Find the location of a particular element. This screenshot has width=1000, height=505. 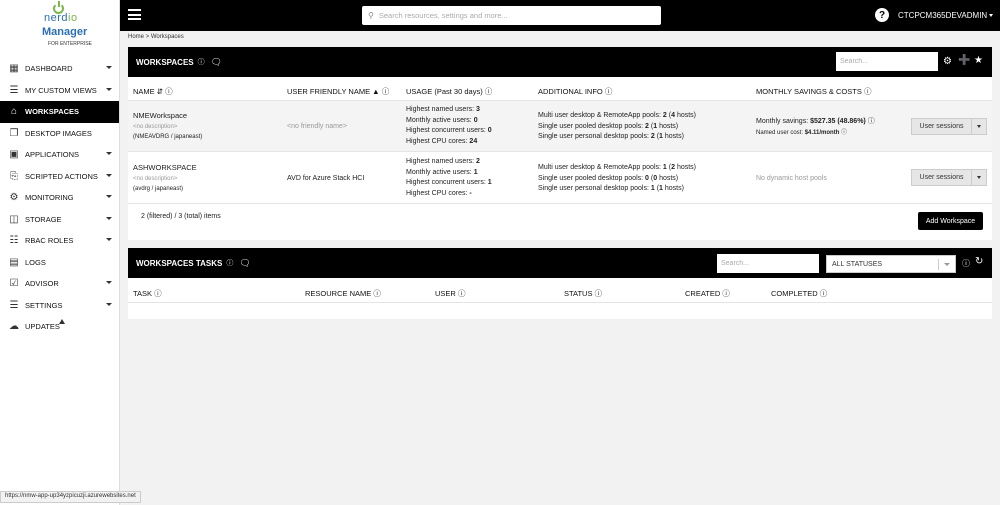

settings-icon: ☰ is located at coordinates (14, 305).